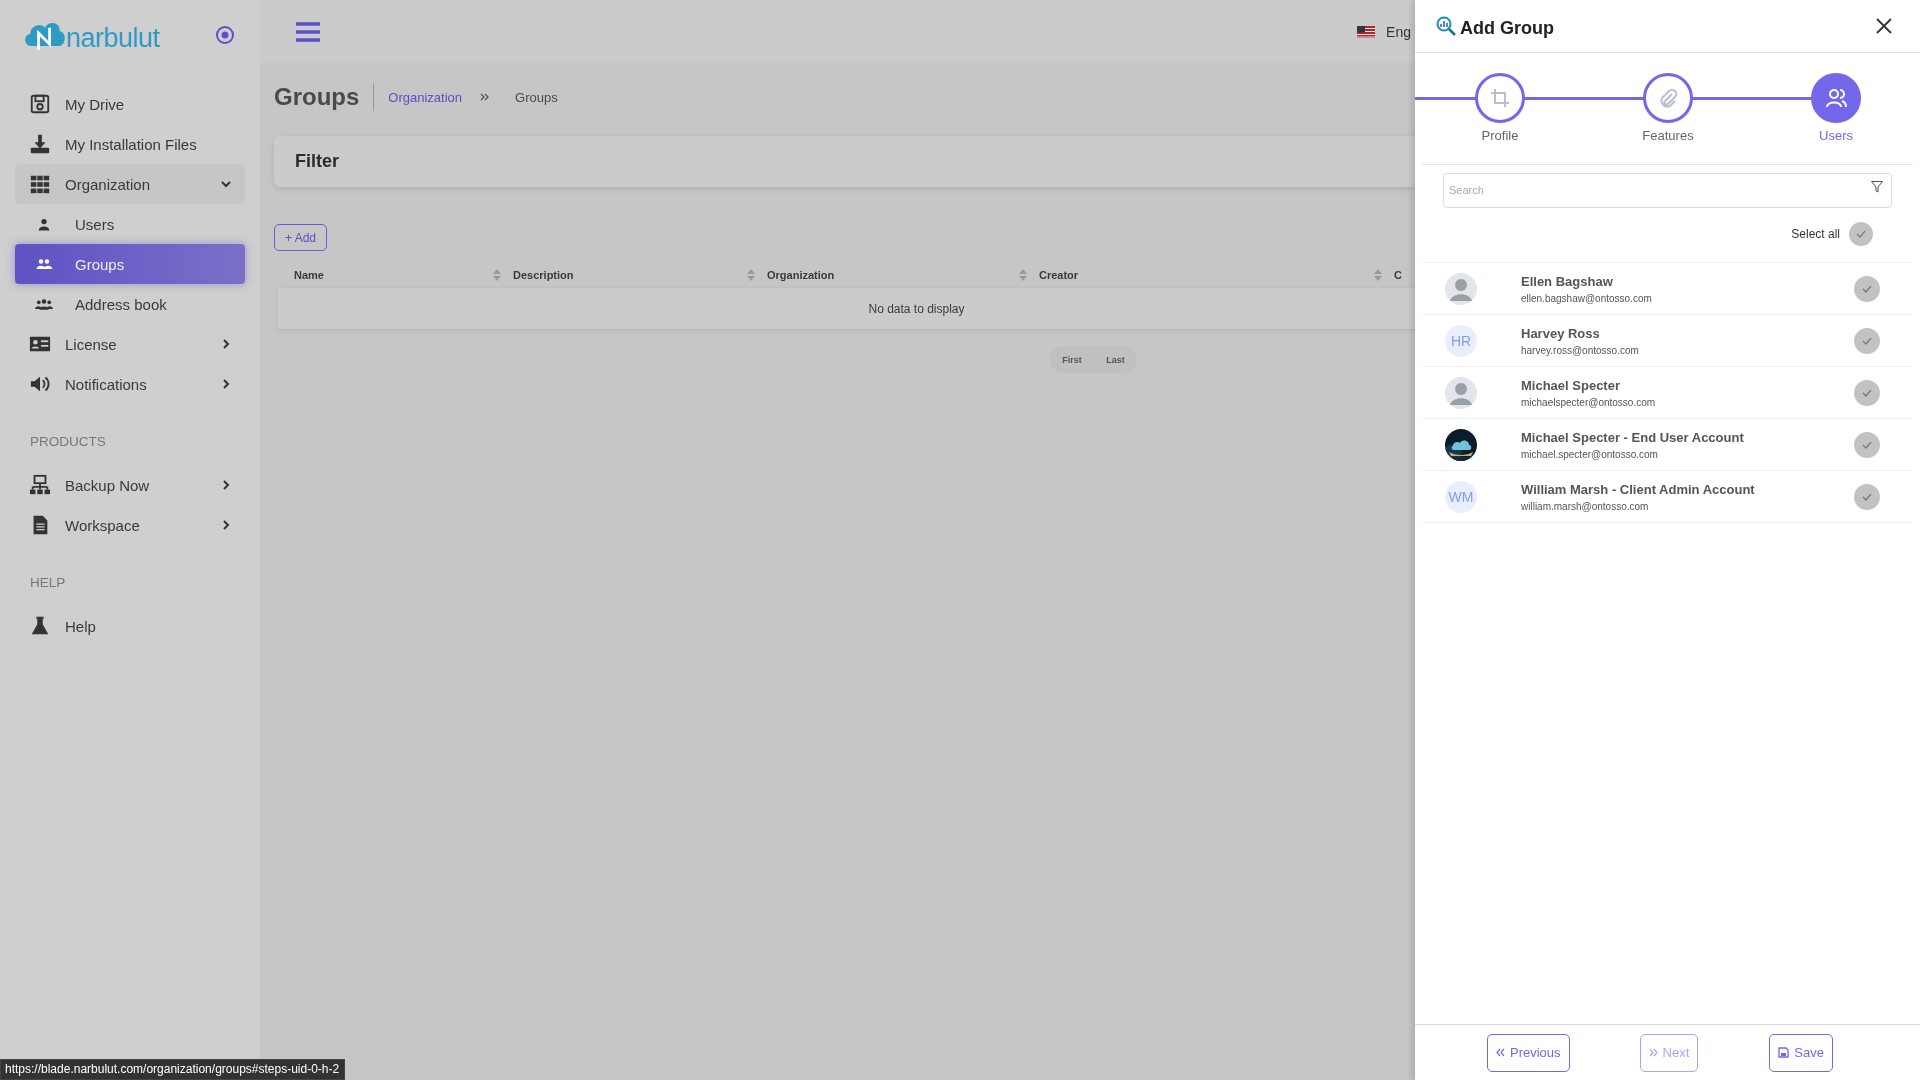 The width and height of the screenshot is (1920, 1080). What do you see at coordinates (40, 485) in the screenshot?
I see `network-icon` at bounding box center [40, 485].